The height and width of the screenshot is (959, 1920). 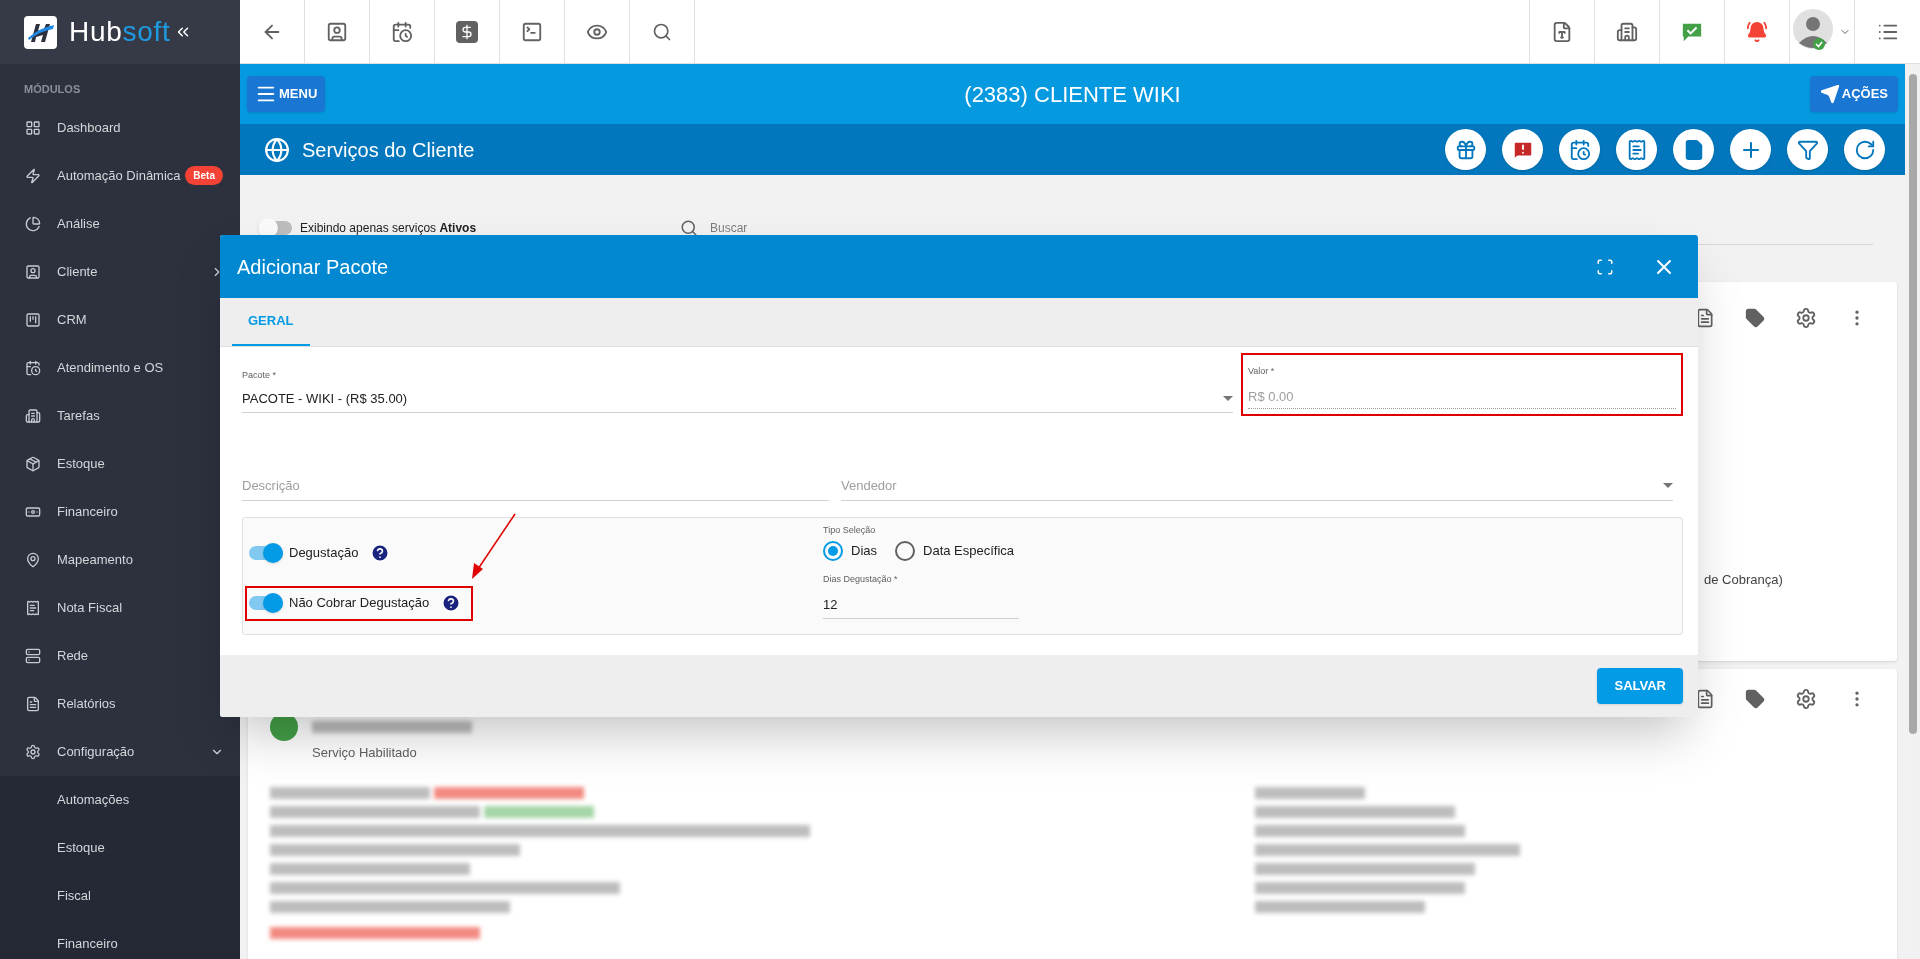 What do you see at coordinates (389, 228) in the screenshot?
I see `filter-label: Exibindo apenas serviços Ativos` at bounding box center [389, 228].